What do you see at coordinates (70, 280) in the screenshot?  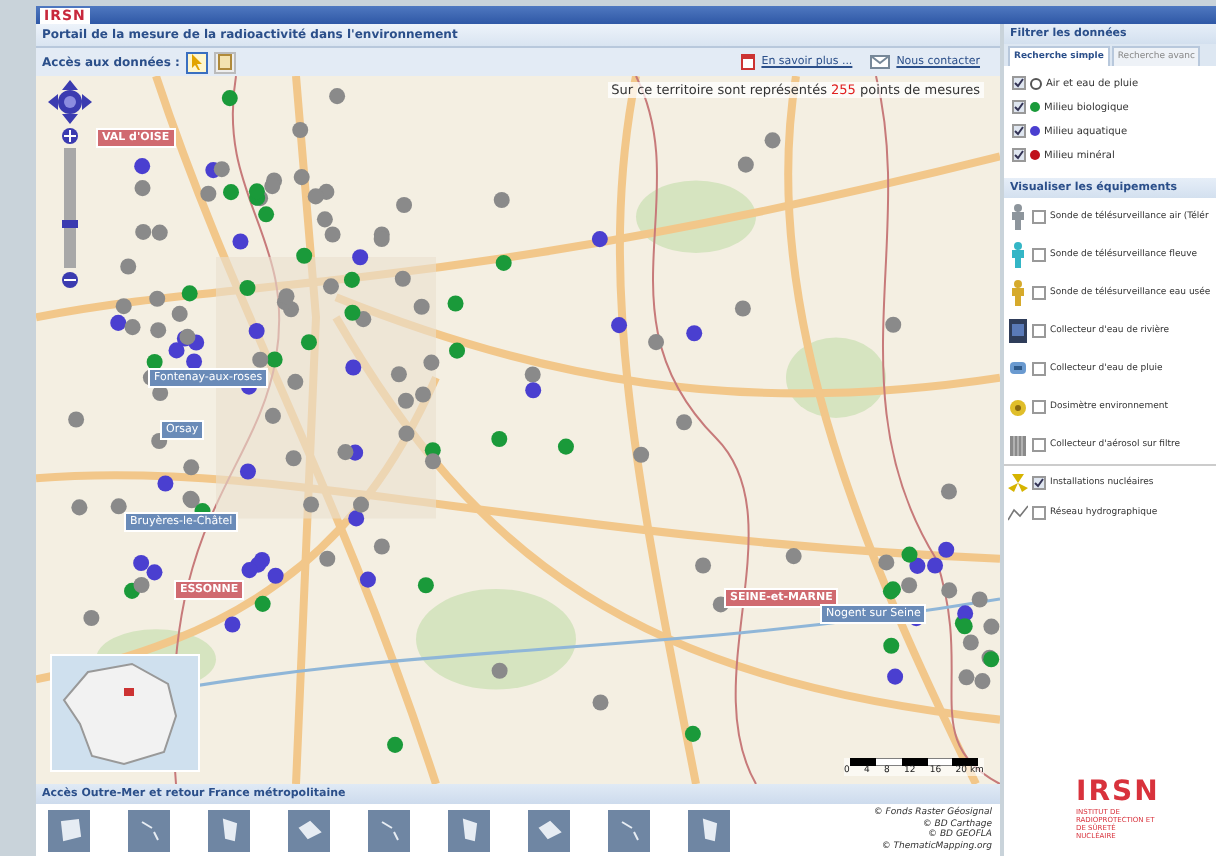 I see `minus-icon` at bounding box center [70, 280].